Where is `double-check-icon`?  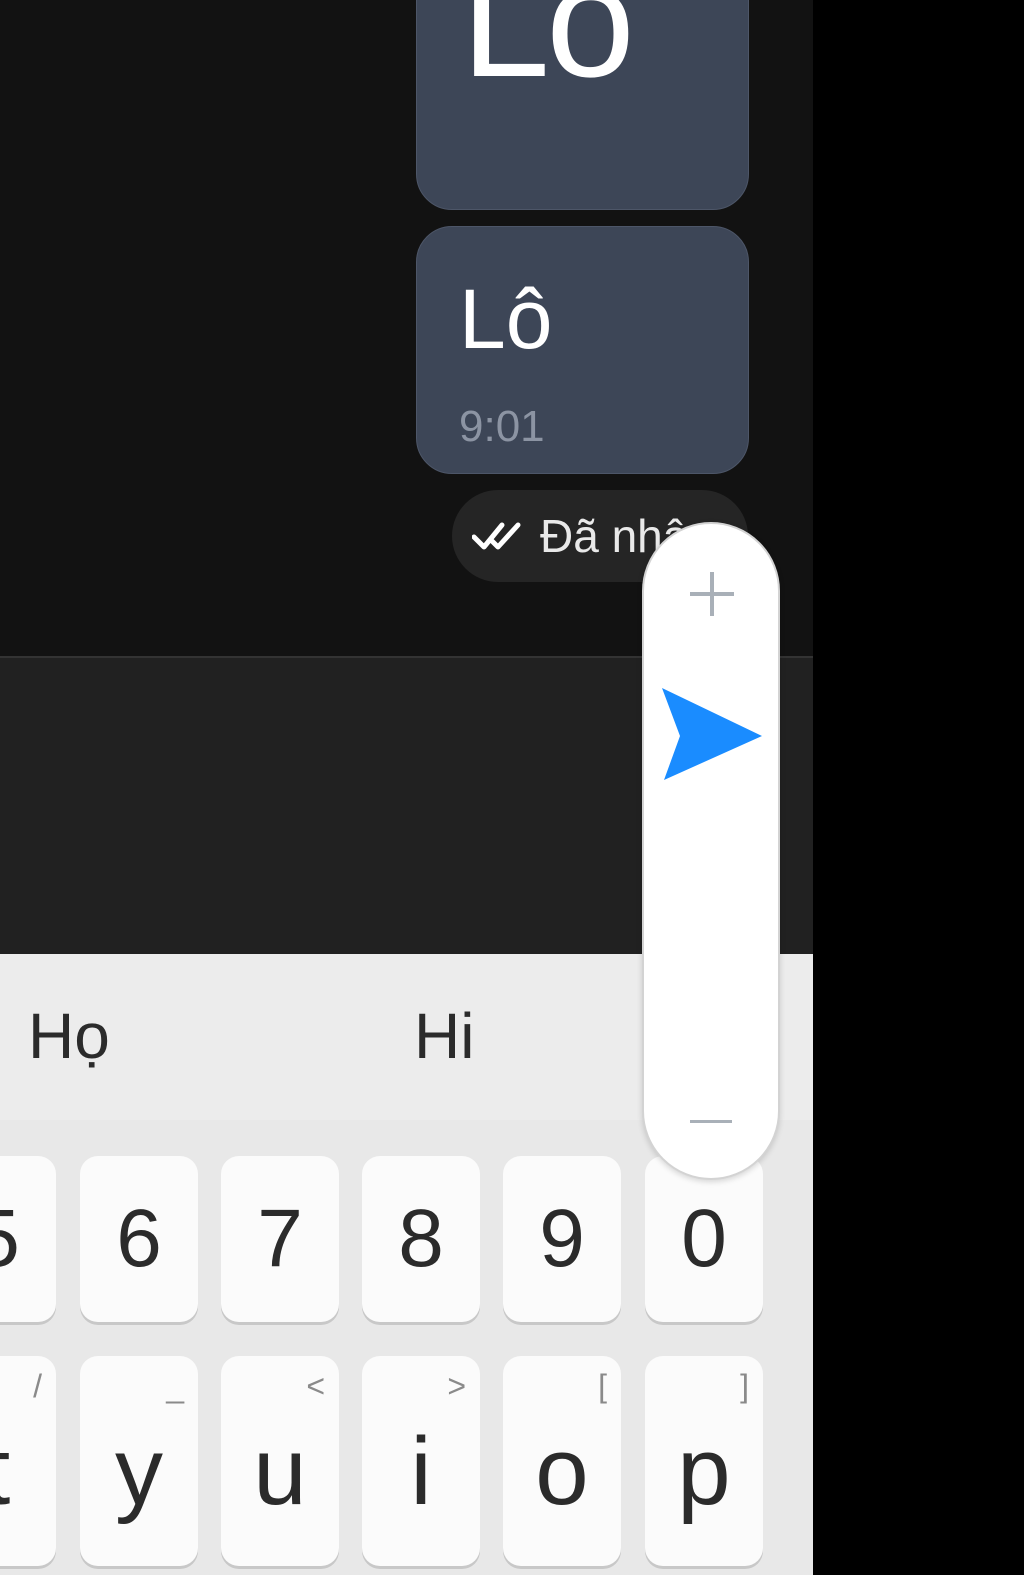
double-check-icon is located at coordinates (496, 536).